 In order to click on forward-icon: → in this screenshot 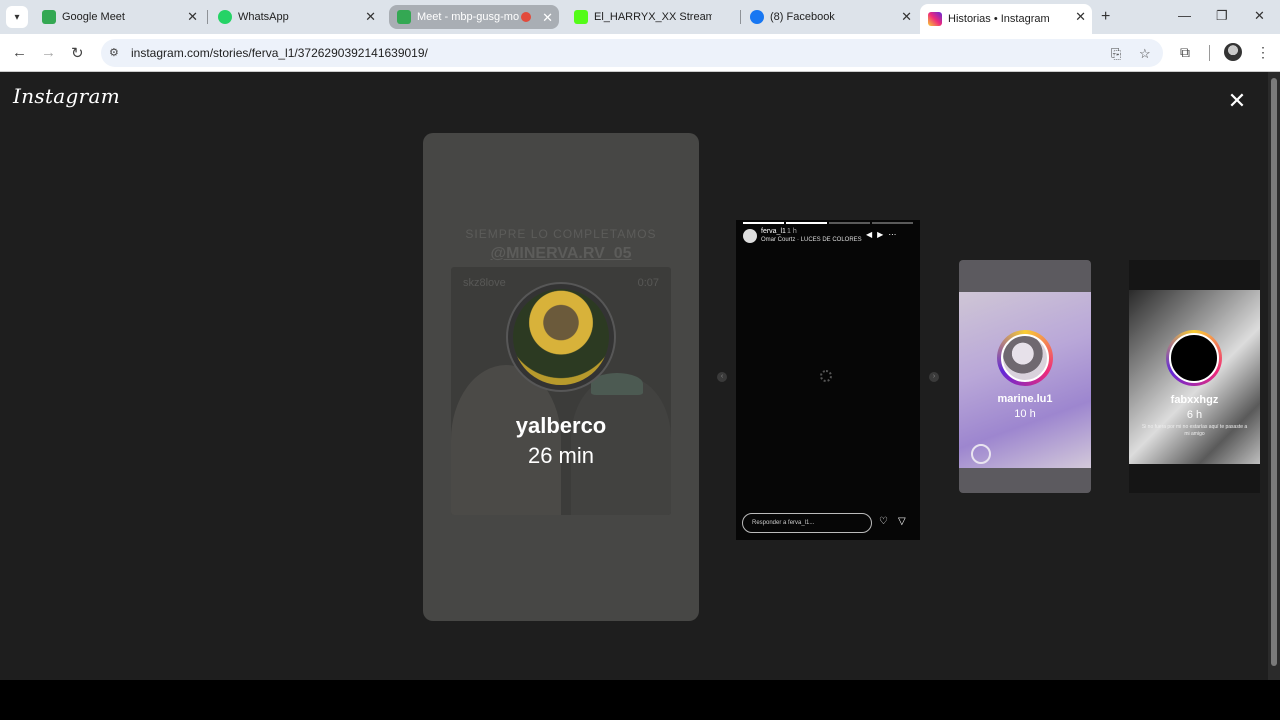, I will do `click(48, 52)`.